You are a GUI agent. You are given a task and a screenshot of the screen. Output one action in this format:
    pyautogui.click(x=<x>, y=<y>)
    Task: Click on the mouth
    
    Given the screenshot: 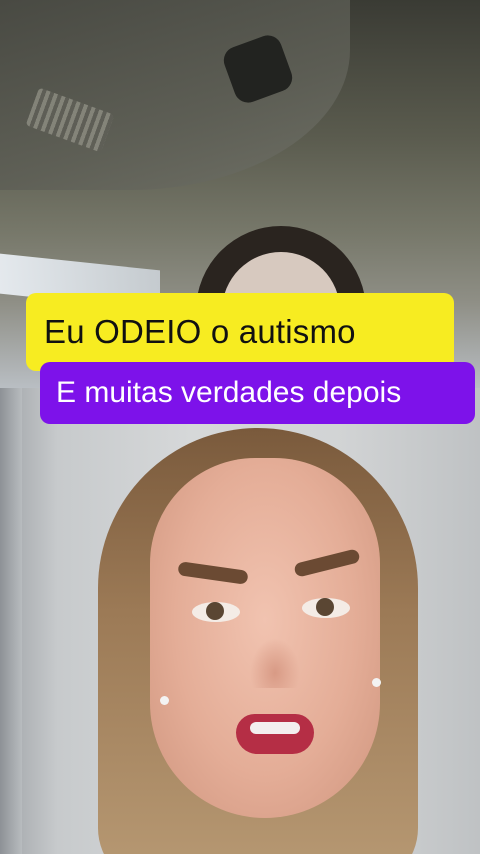 What is the action you would take?
    pyautogui.click(x=275, y=734)
    